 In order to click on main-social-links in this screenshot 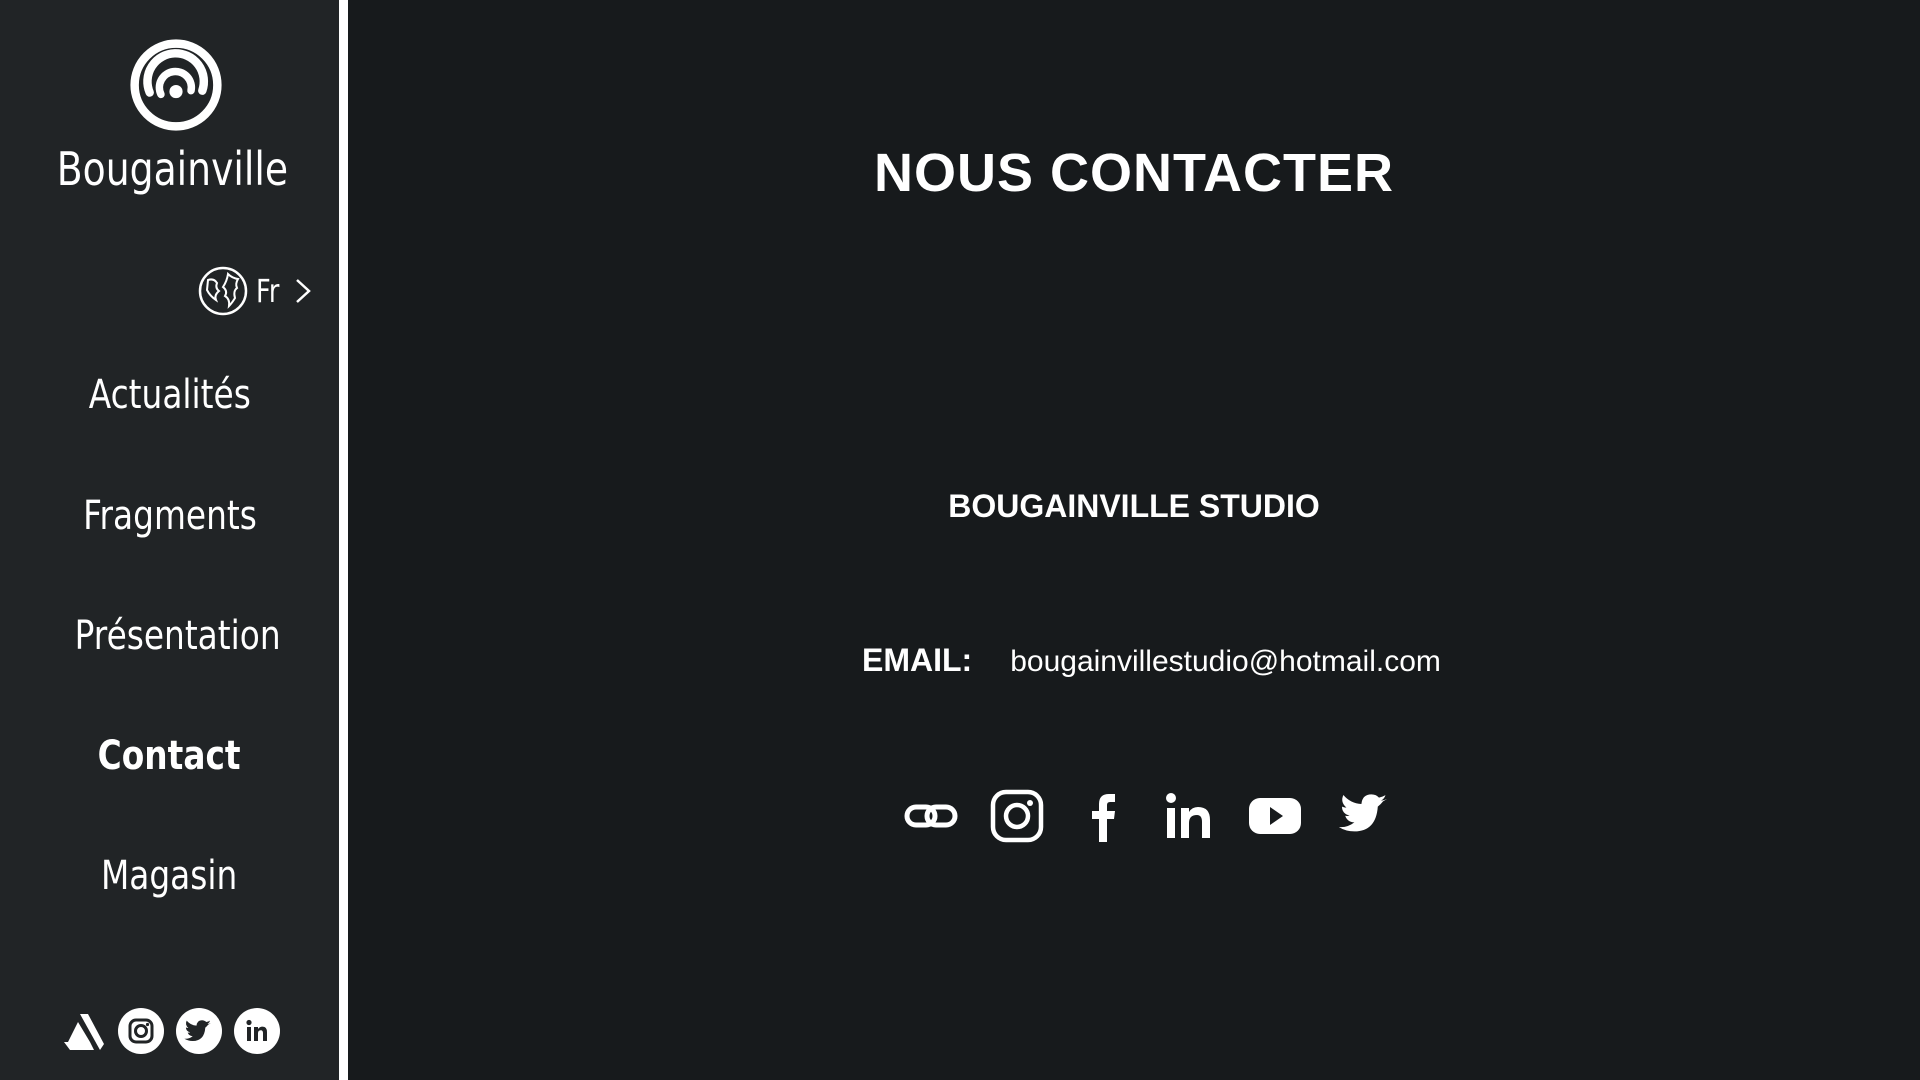, I will do `click(1146, 816)`.